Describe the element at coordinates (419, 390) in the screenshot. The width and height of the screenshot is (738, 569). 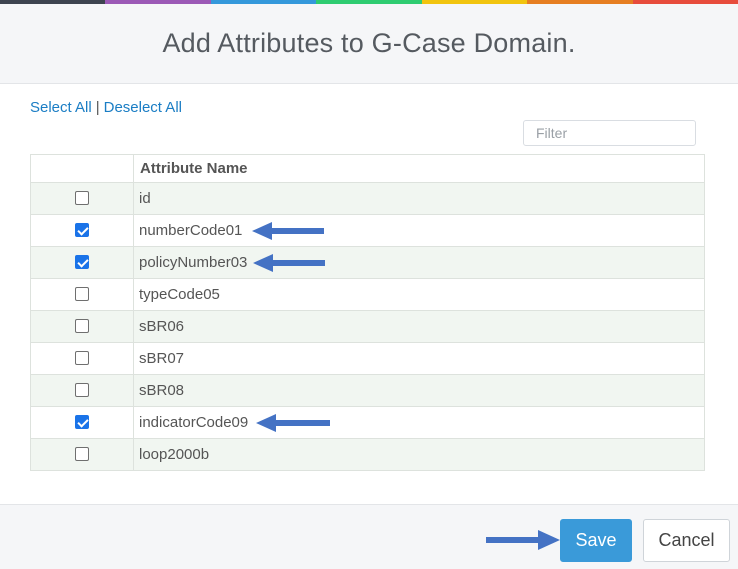
I see `attribute-name-cell: sBR08` at that location.